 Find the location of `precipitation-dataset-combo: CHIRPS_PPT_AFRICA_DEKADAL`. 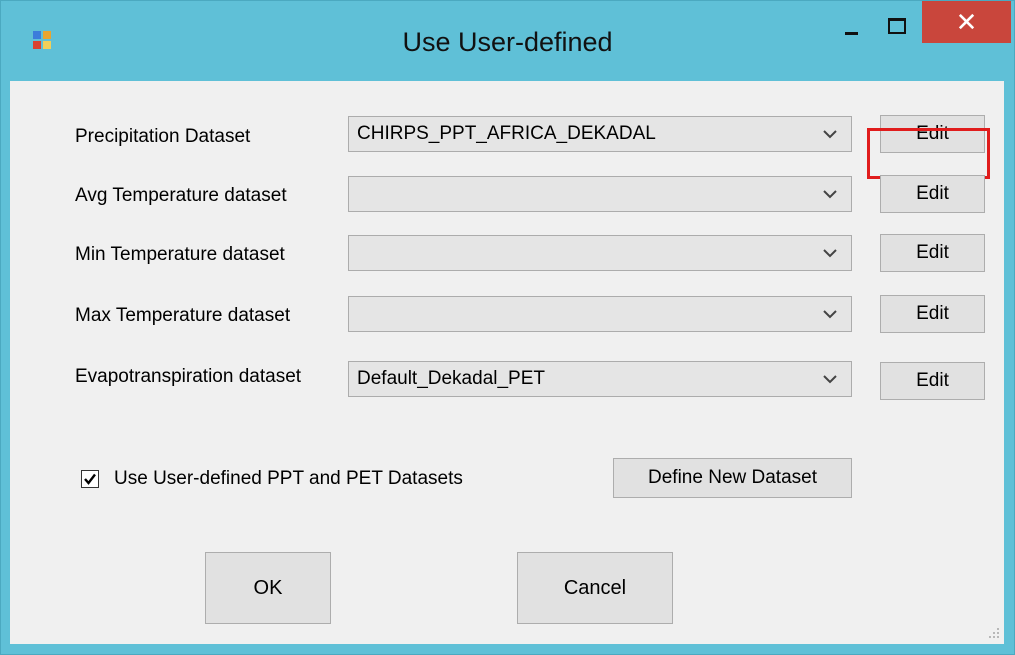

precipitation-dataset-combo: CHIRPS_PPT_AFRICA_DEKADAL is located at coordinates (600, 134).